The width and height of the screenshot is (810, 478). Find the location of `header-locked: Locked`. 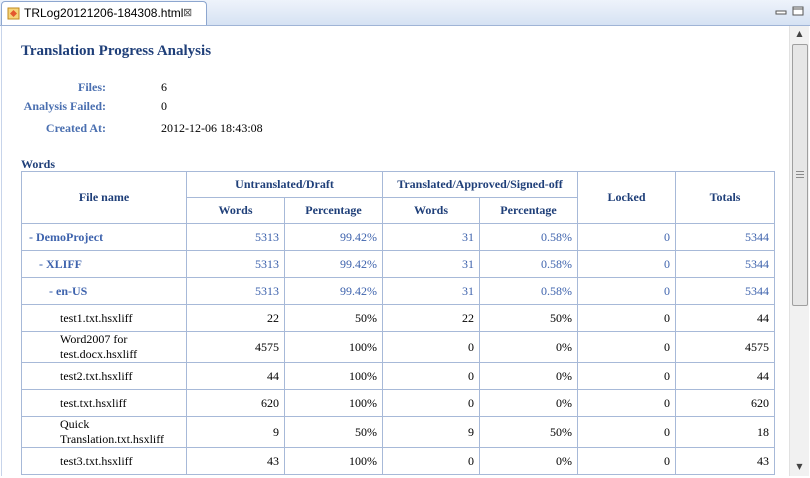

header-locked: Locked is located at coordinates (627, 197).